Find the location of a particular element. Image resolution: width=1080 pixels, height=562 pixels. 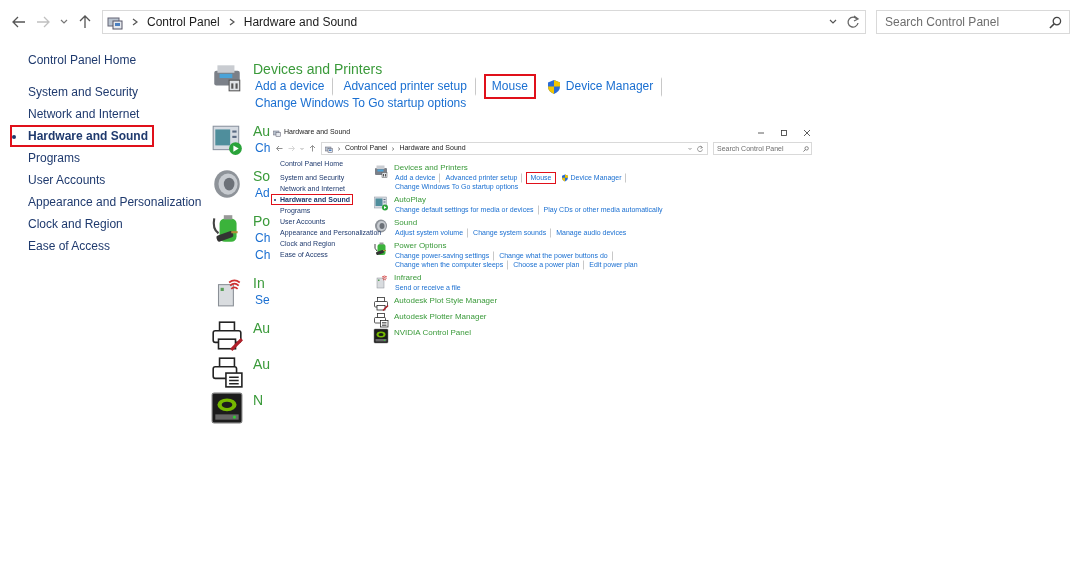

category-title-link: In is located at coordinates (259, 283).